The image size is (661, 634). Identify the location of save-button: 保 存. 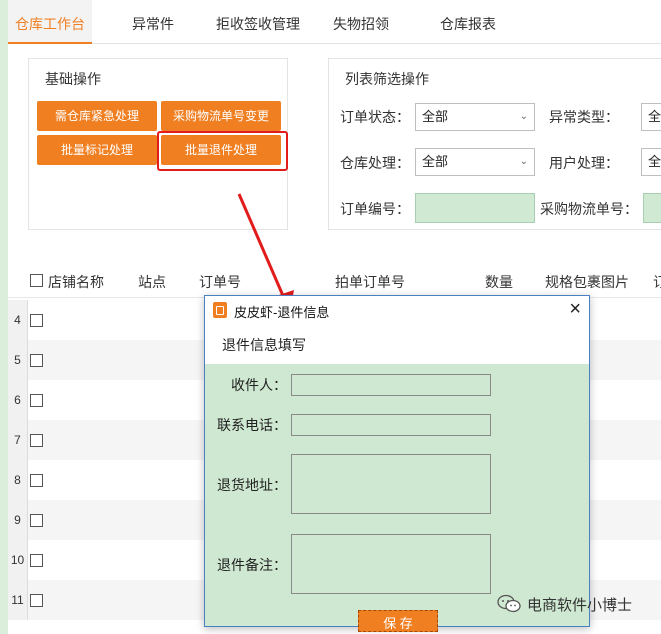
(398, 621).